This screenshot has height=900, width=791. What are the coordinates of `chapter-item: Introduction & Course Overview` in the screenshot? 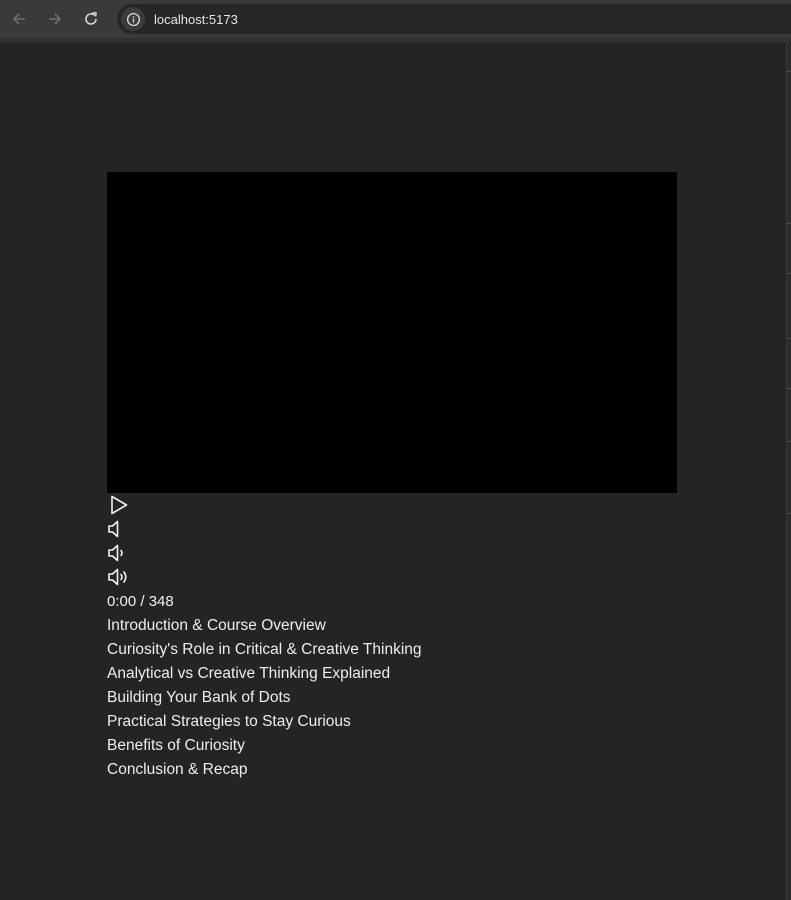 It's located at (264, 626).